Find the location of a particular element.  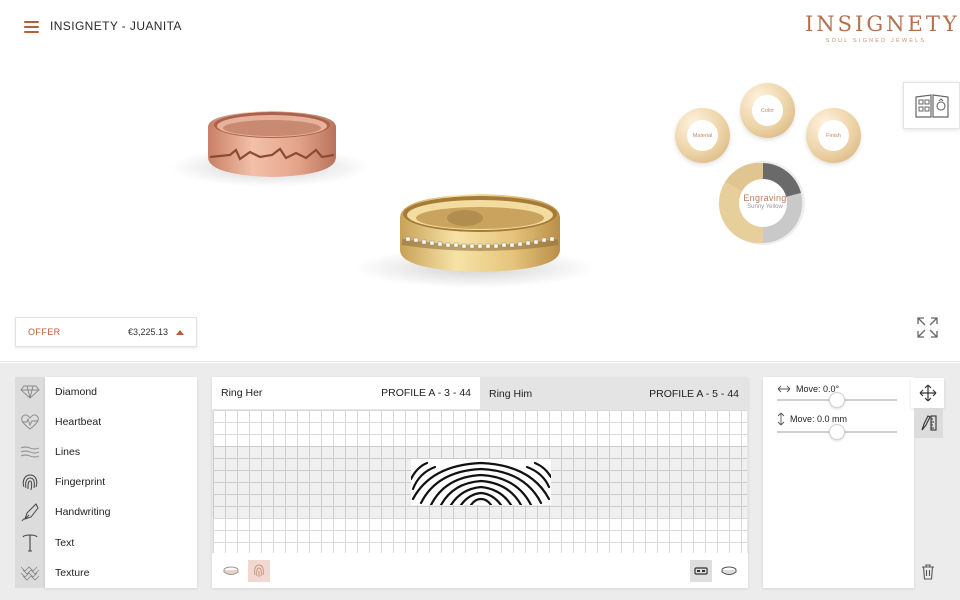

tab-ring-him-profile: PROFILE A - 5 - 44 is located at coordinates (694, 393).